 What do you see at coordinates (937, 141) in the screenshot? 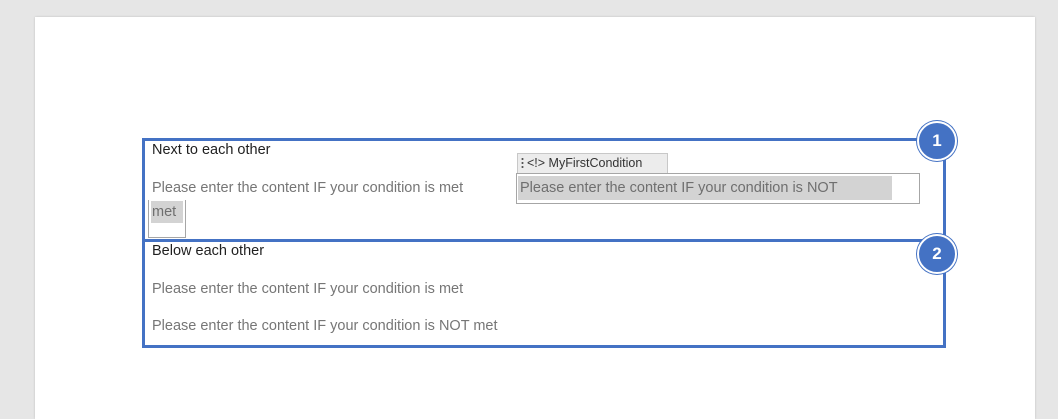
I see `callout-badge-1: 1` at bounding box center [937, 141].